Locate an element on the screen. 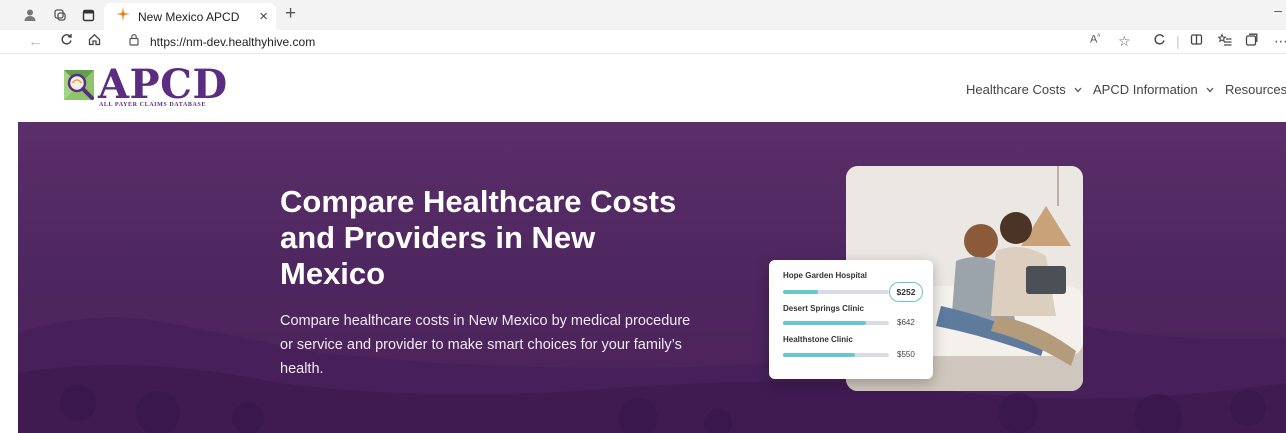 Image resolution: width=1286 pixels, height=433 pixels. refresh-icon is located at coordinates (1159, 41).